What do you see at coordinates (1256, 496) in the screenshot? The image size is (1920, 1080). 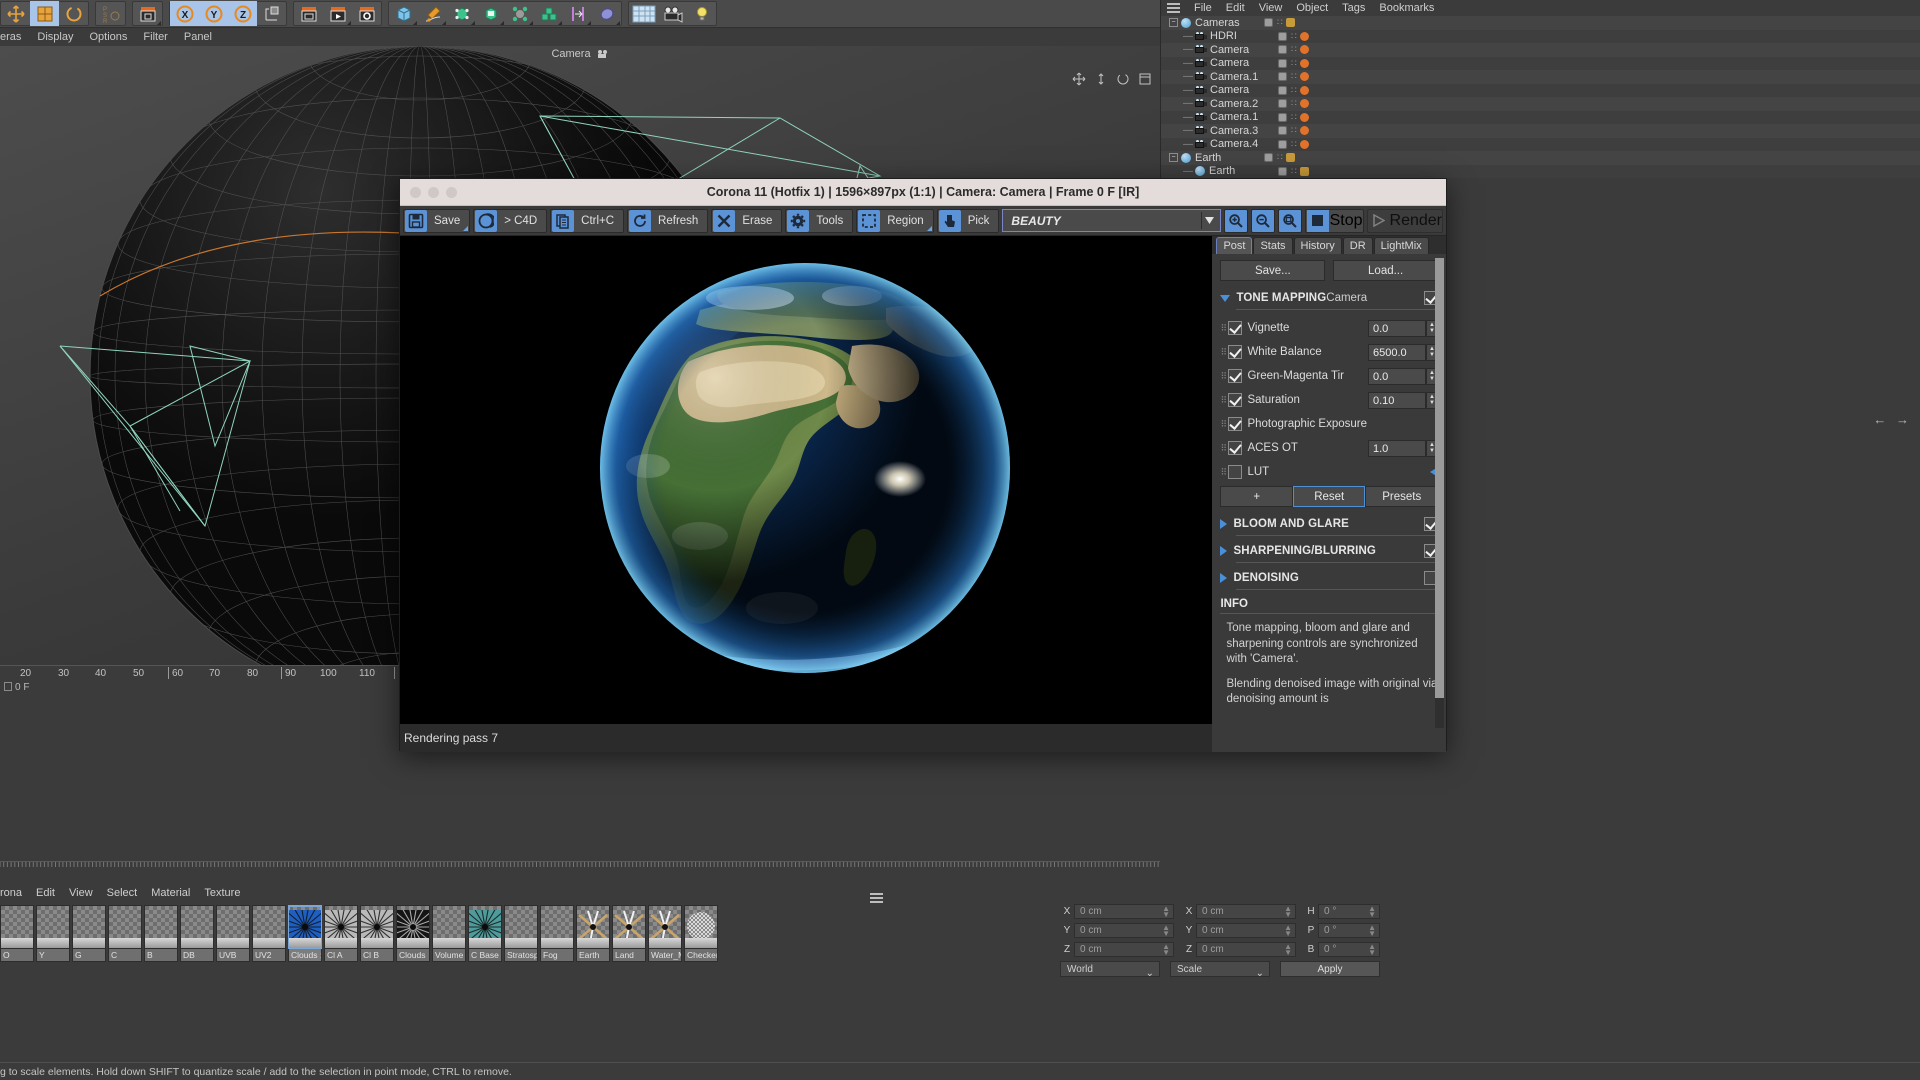 I see `add-preset-button: +` at bounding box center [1256, 496].